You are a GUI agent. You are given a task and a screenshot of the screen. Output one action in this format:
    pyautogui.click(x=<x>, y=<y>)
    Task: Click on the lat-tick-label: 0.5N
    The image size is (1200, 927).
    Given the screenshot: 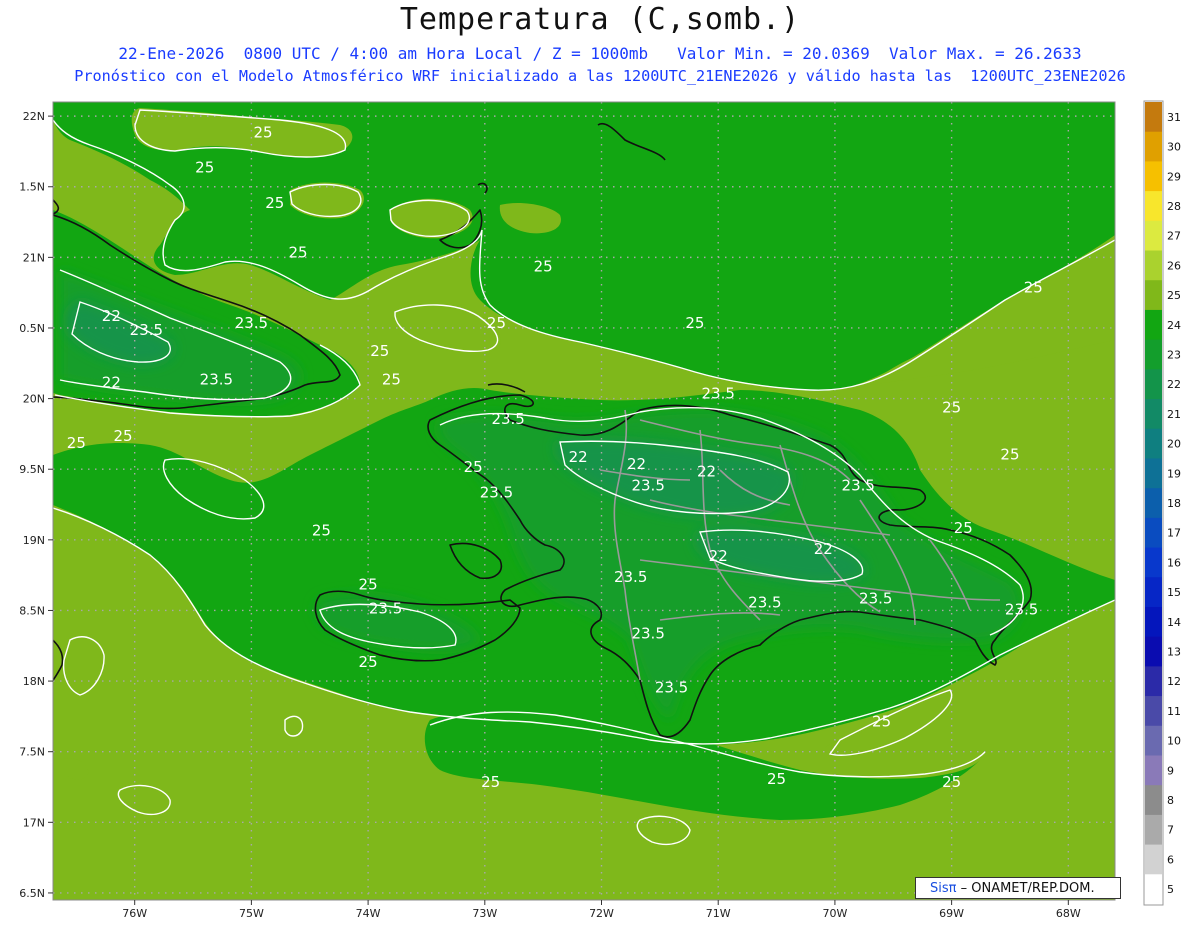 What is the action you would take?
    pyautogui.click(x=32, y=328)
    